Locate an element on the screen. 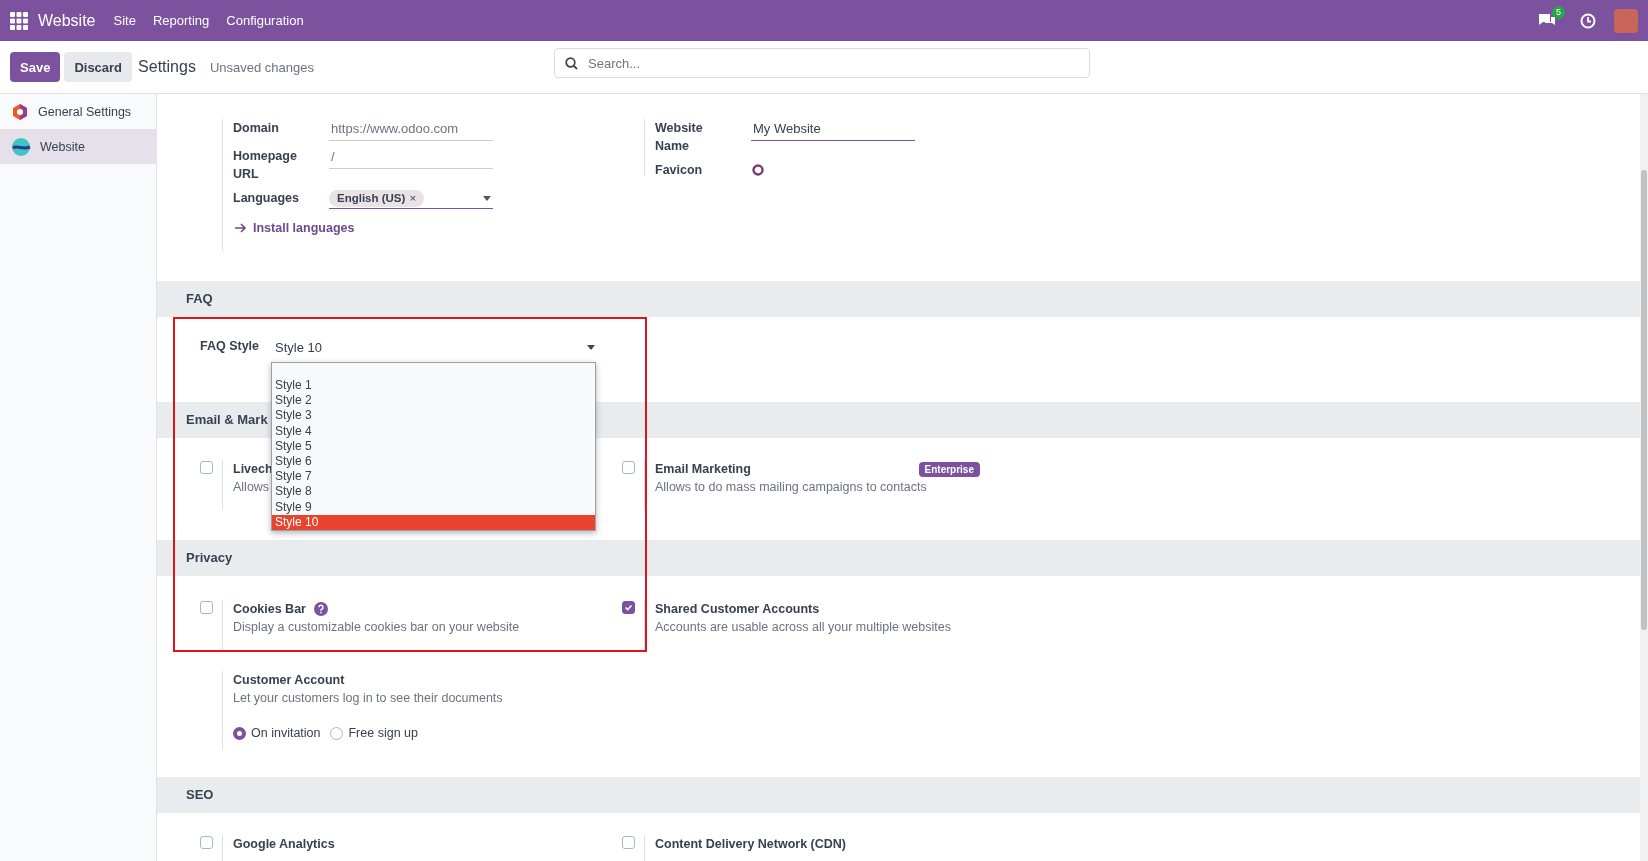  chat-icon is located at coordinates (1547, 19).